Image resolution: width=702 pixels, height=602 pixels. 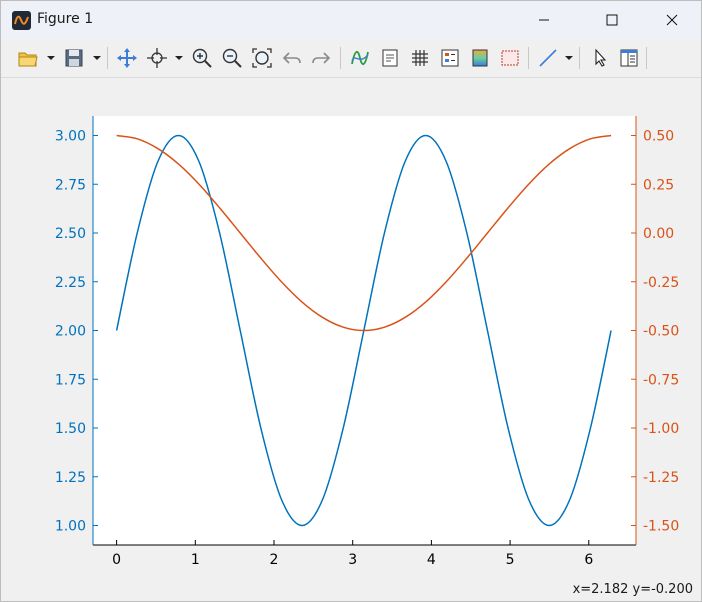 I want to click on zoom-in-icon, so click(x=202, y=58).